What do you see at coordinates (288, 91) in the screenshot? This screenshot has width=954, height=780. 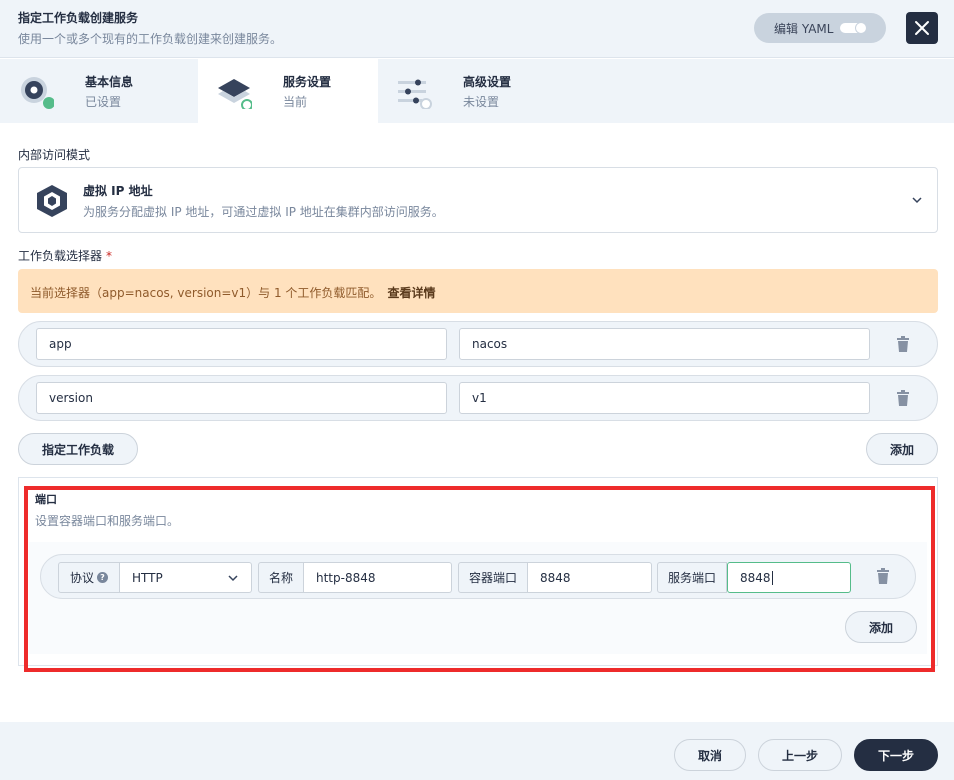 I see `step-service-settings: 服务设置 当前` at bounding box center [288, 91].